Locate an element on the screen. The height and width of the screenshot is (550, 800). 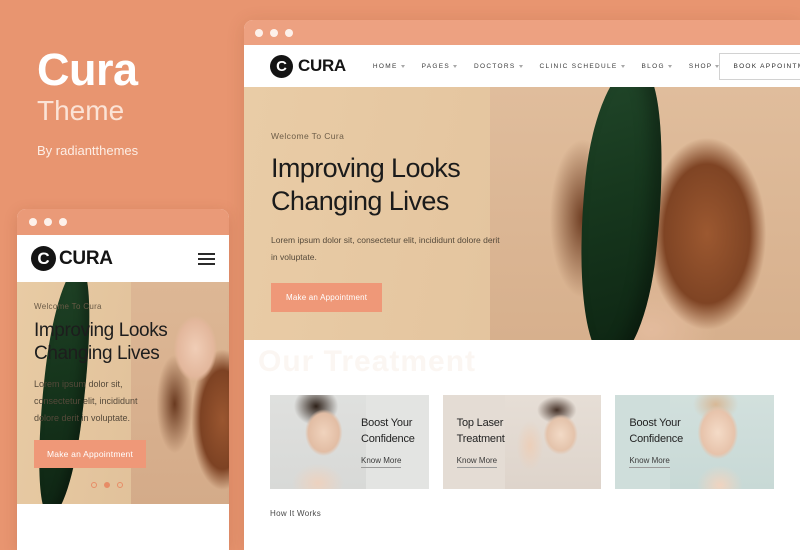
service-card-title: Top Laser Treatment is located at coordinates (481, 431).